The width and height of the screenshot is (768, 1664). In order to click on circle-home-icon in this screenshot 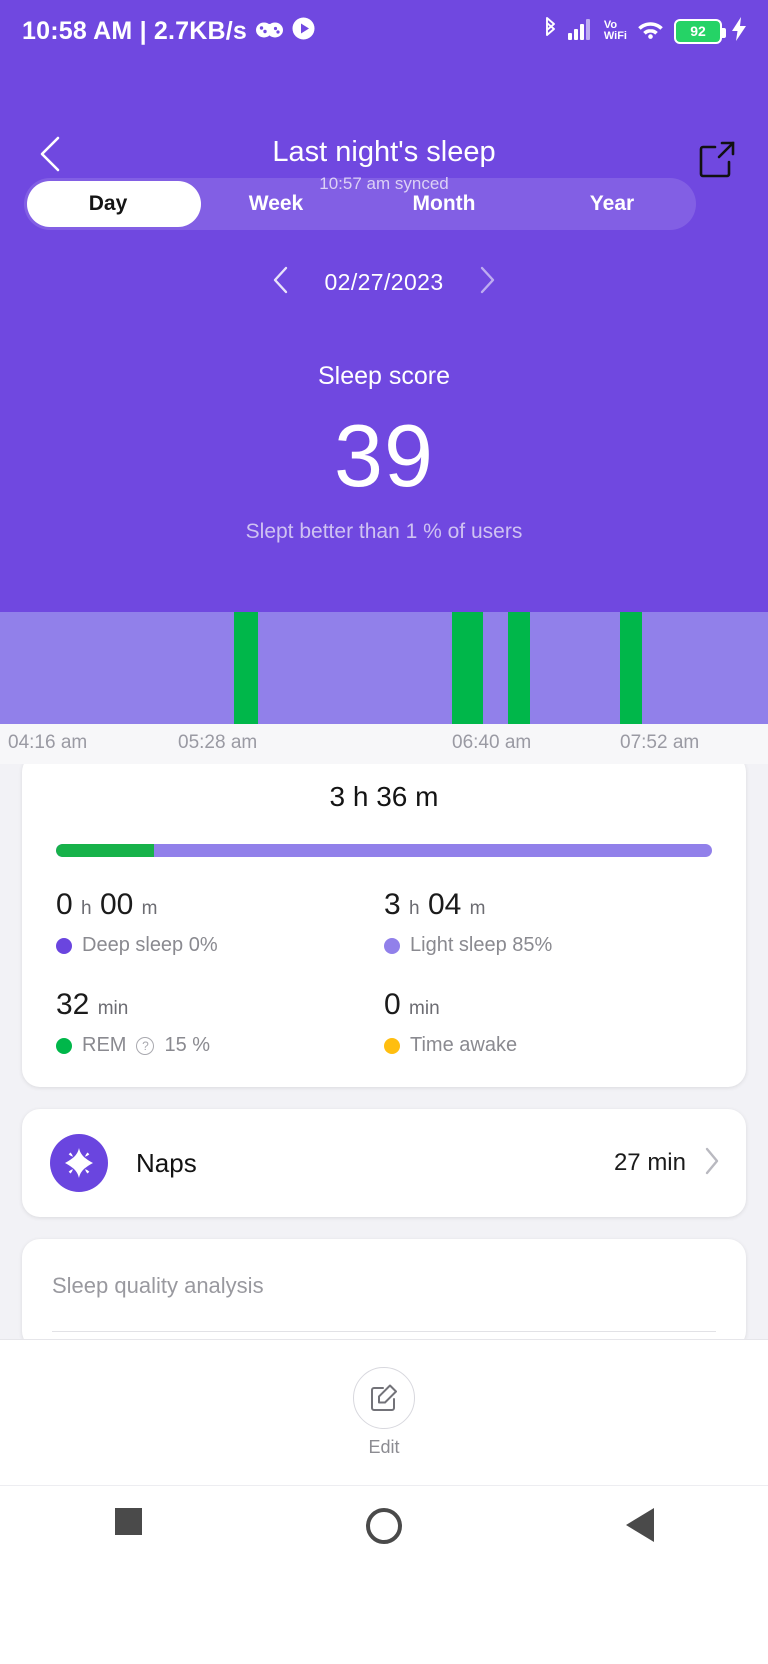, I will do `click(384, 1526)`.